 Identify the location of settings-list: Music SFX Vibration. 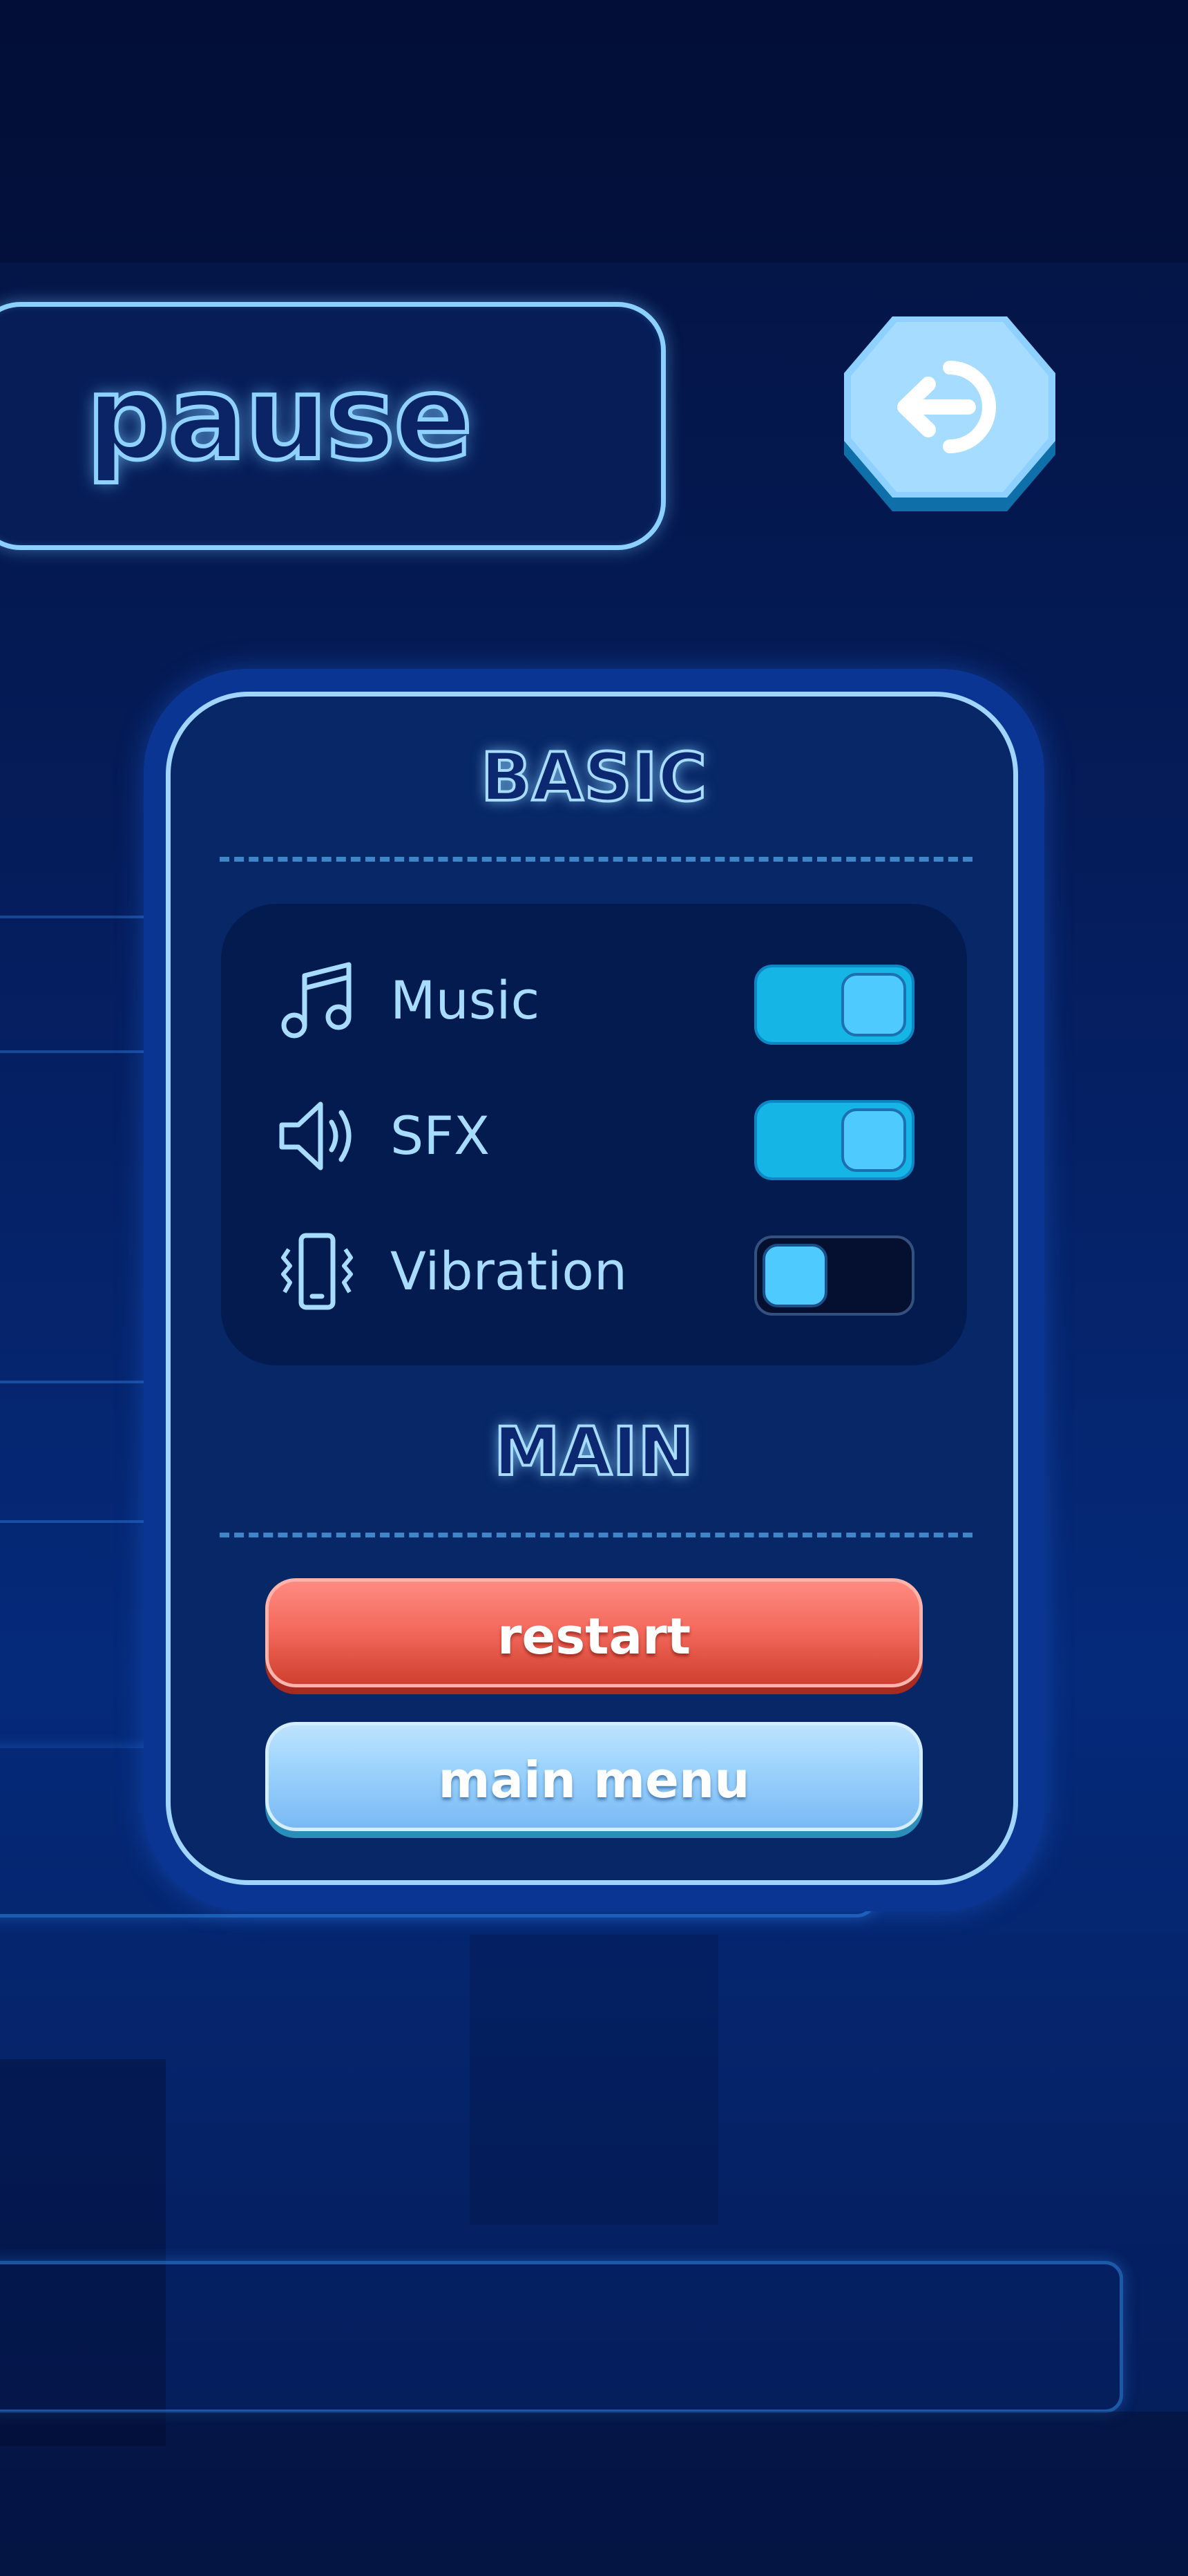
(594, 1134).